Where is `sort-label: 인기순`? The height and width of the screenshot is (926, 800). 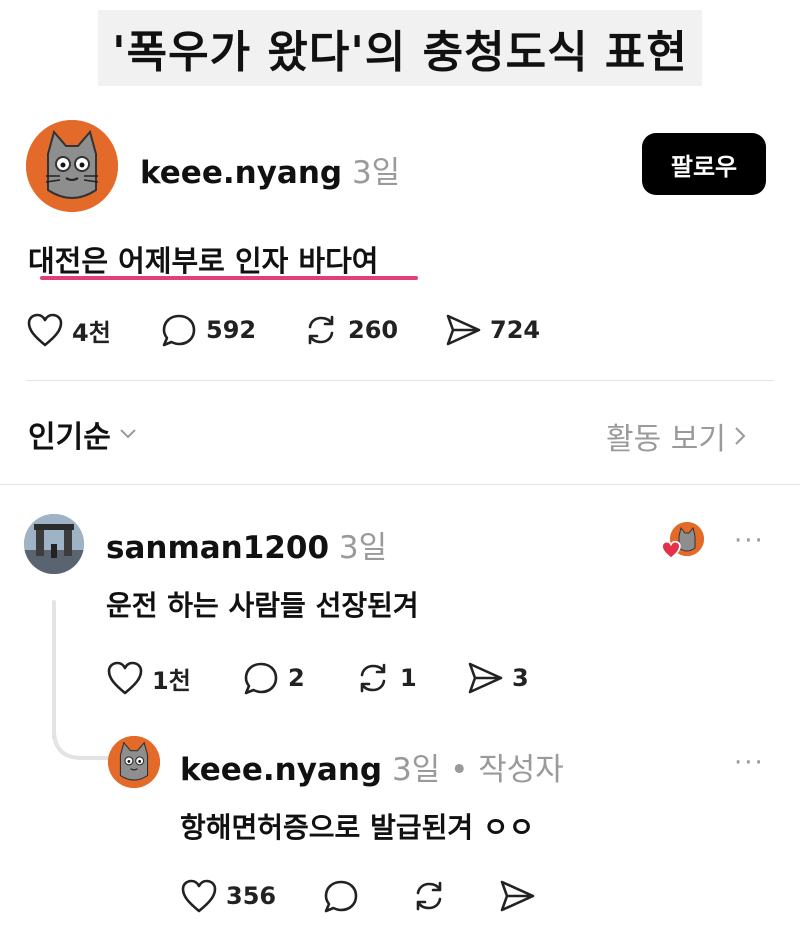
sort-label: 인기순 is located at coordinates (69, 437).